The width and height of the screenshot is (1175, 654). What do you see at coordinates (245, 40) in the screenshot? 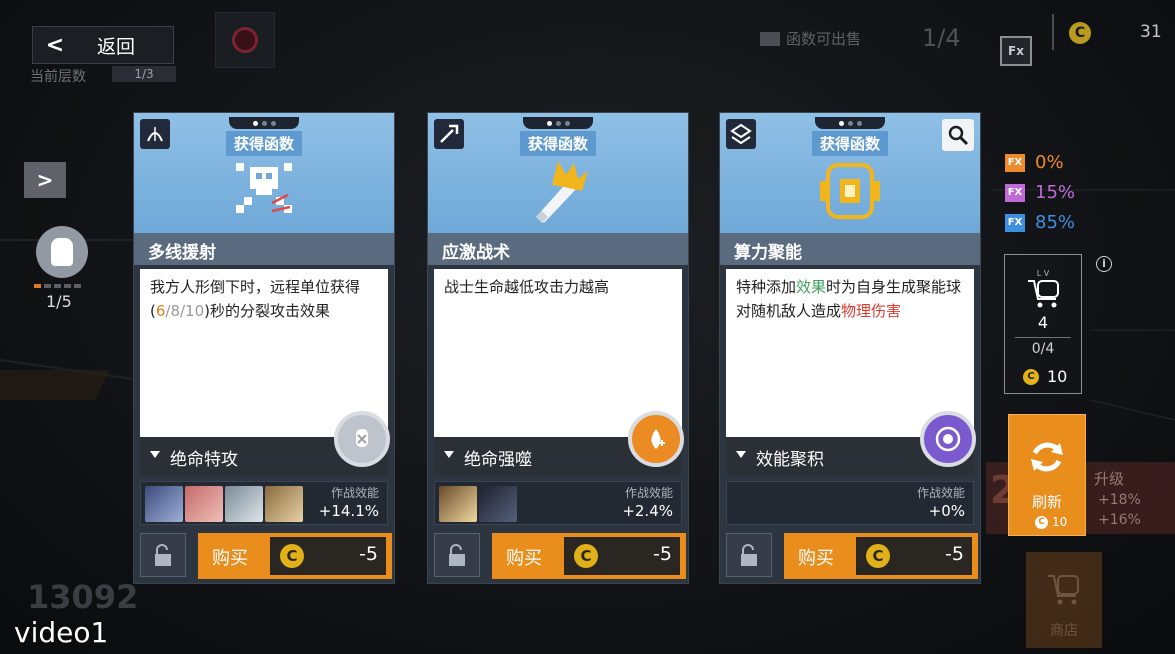
I see `emblem-icon` at bounding box center [245, 40].